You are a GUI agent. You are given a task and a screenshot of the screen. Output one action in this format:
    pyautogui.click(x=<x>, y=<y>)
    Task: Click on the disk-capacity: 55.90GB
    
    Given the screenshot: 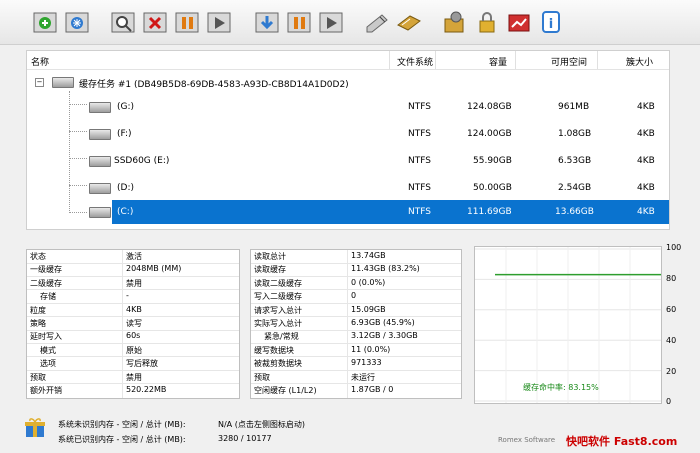 What is the action you would take?
    pyautogui.click(x=492, y=161)
    